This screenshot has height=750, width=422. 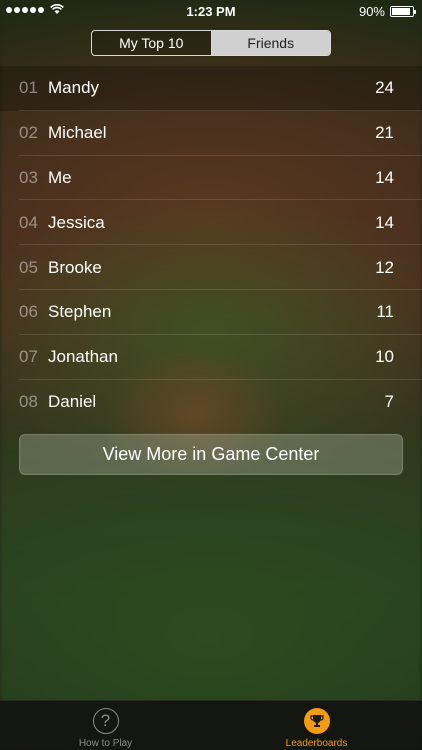 What do you see at coordinates (387, 11) in the screenshot?
I see `status-right: 90%` at bounding box center [387, 11].